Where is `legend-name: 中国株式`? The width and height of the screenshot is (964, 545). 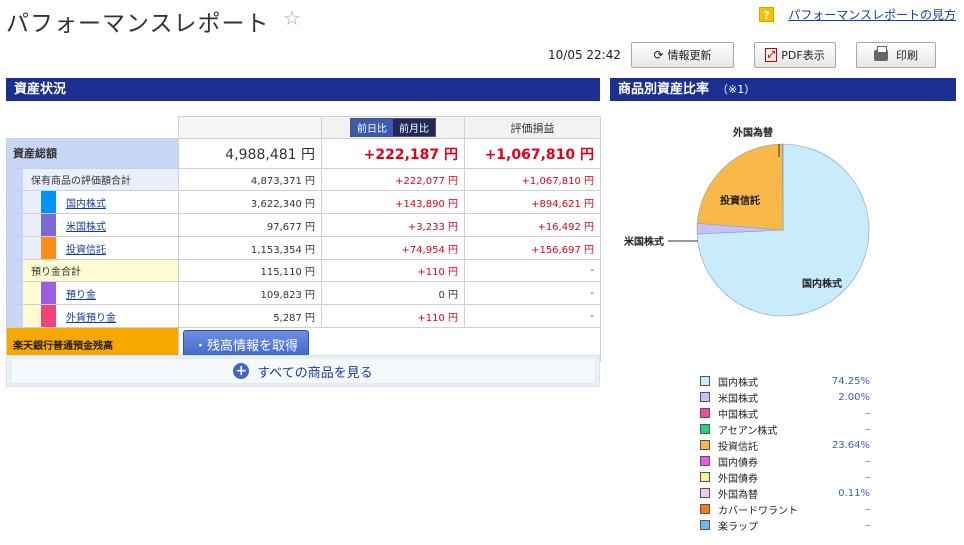
legend-name: 中国株式 is located at coordinates (738, 415).